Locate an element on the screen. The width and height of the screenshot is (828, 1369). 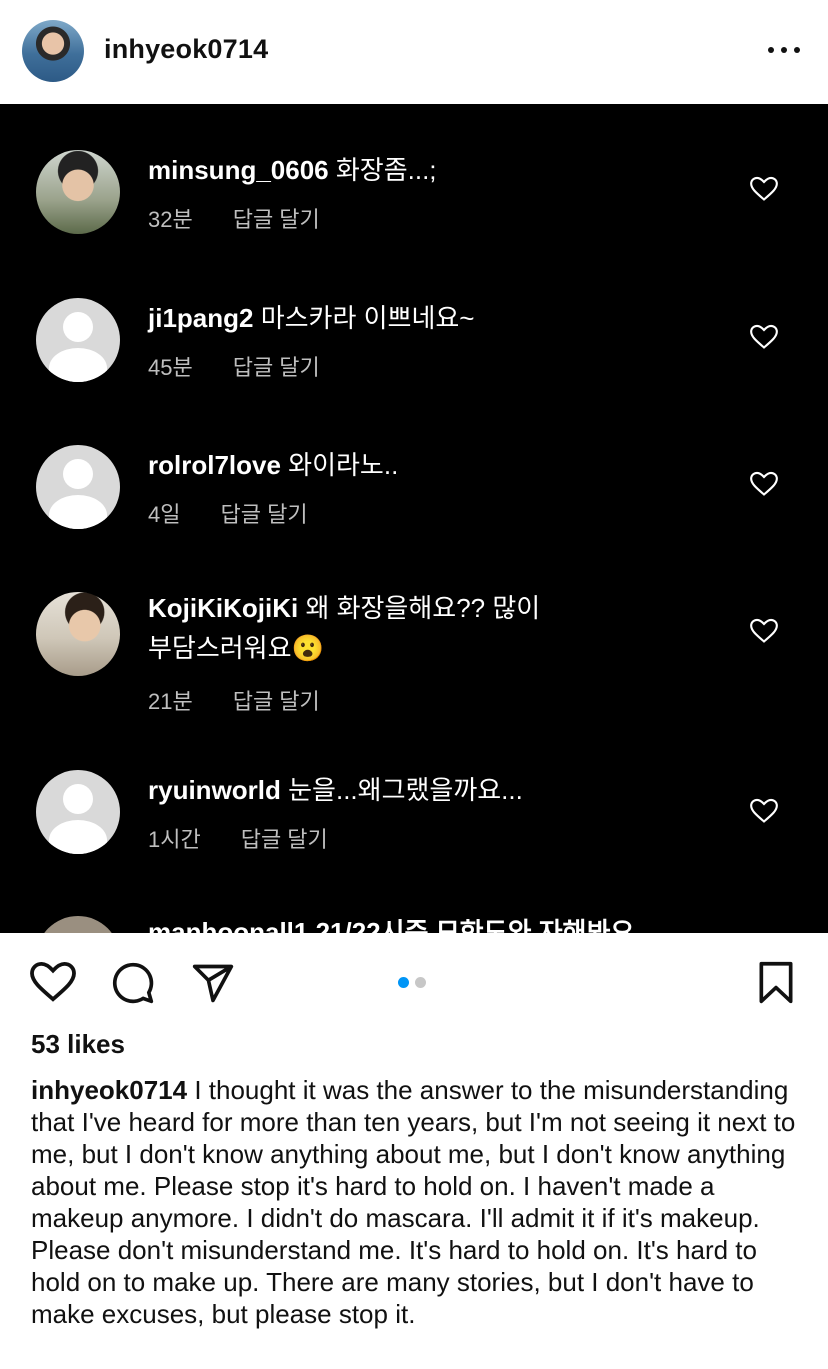
cut-comment-text: manhoonall1 21/22시즌 모한도와 자해봐요 is located at coordinates (391, 925).